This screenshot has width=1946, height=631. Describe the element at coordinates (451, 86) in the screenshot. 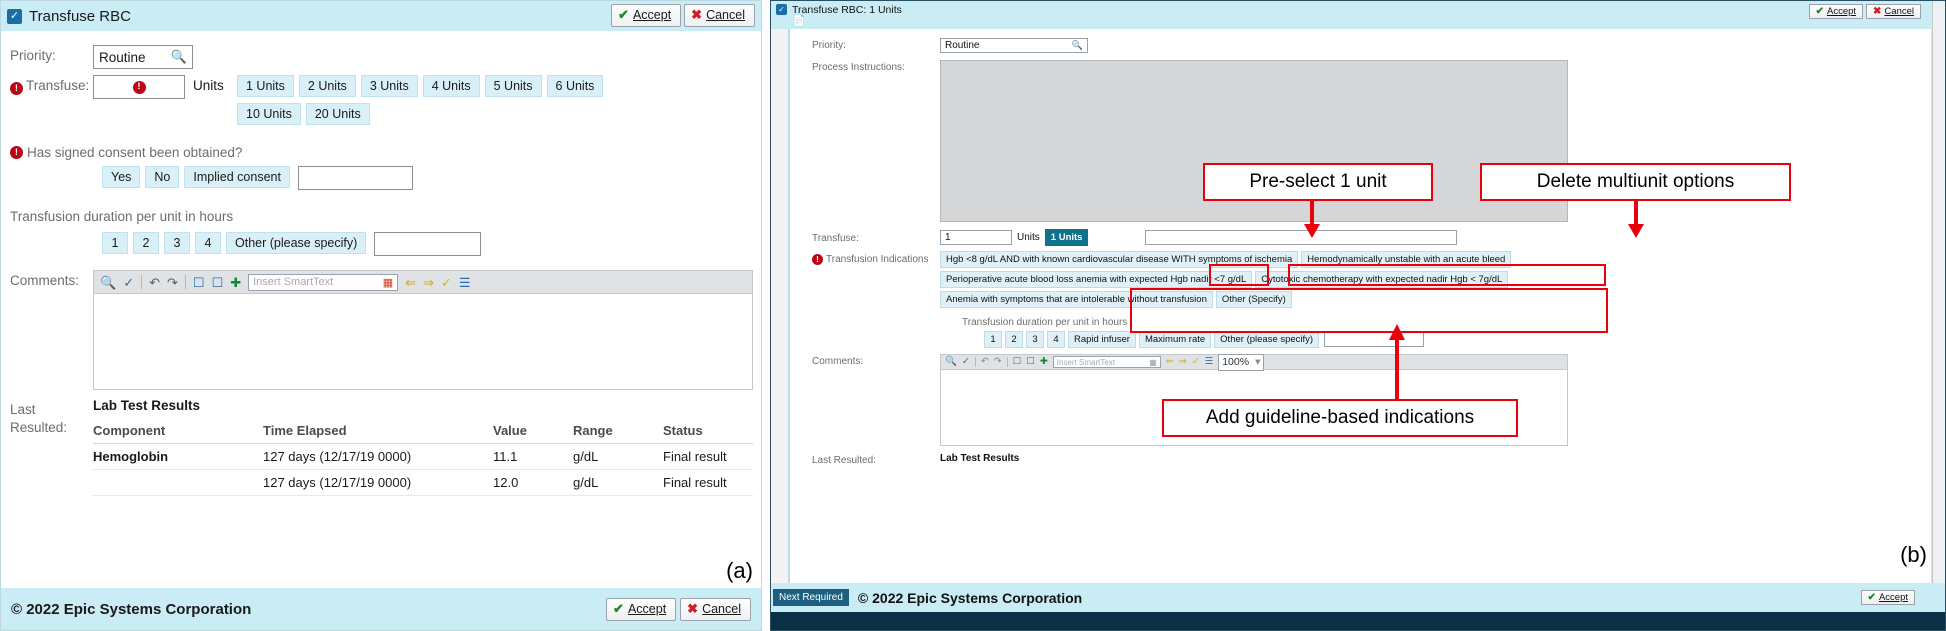

I see `unit-option: 4 Units` at that location.